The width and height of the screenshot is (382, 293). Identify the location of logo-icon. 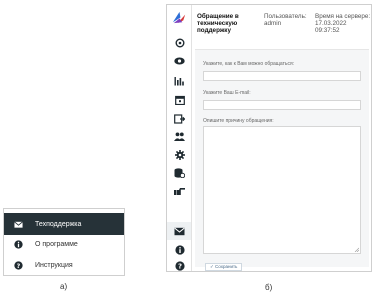
(179, 17).